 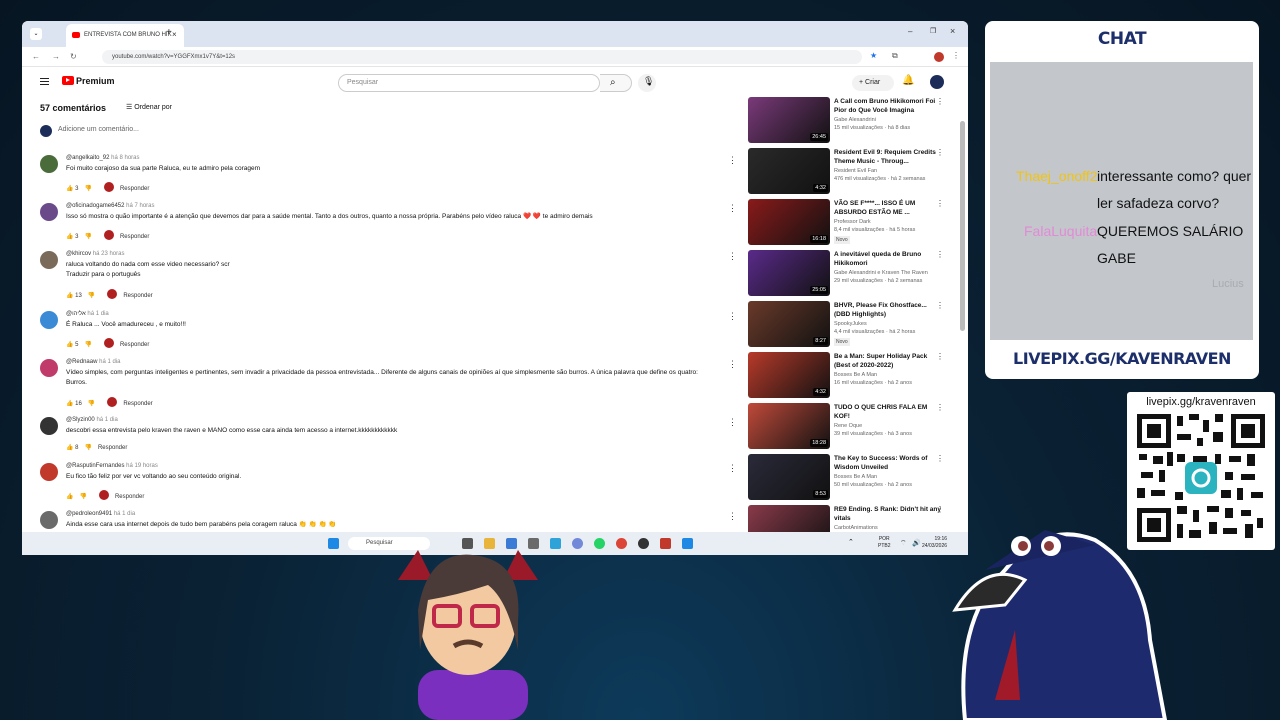 I want to click on video-channel: CarbotAnimations, so click(x=856, y=528).